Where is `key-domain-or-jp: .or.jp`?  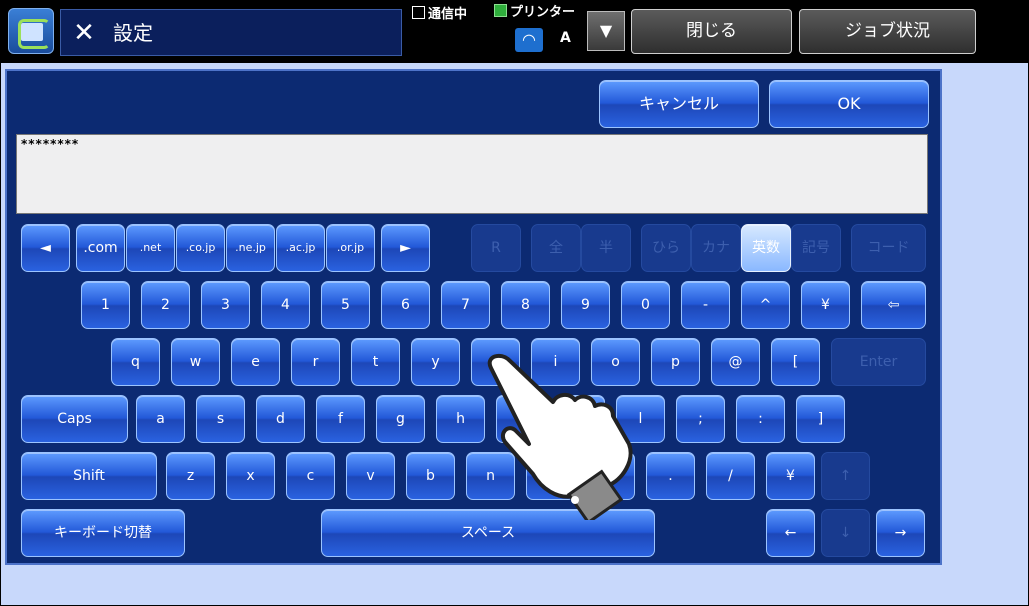 key-domain-or-jp: .or.jp is located at coordinates (350, 248).